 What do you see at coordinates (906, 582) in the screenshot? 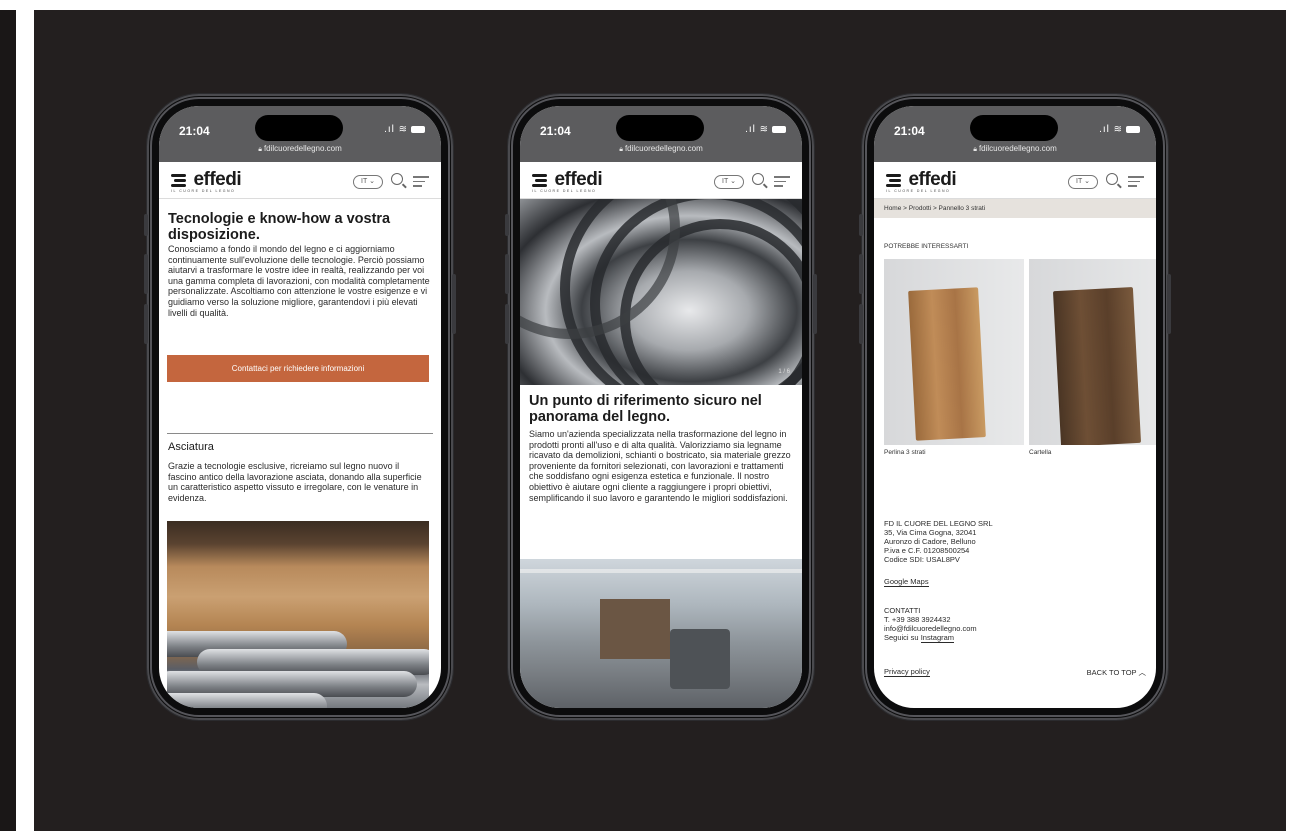
I see `google-maps-link: Google Maps` at bounding box center [906, 582].